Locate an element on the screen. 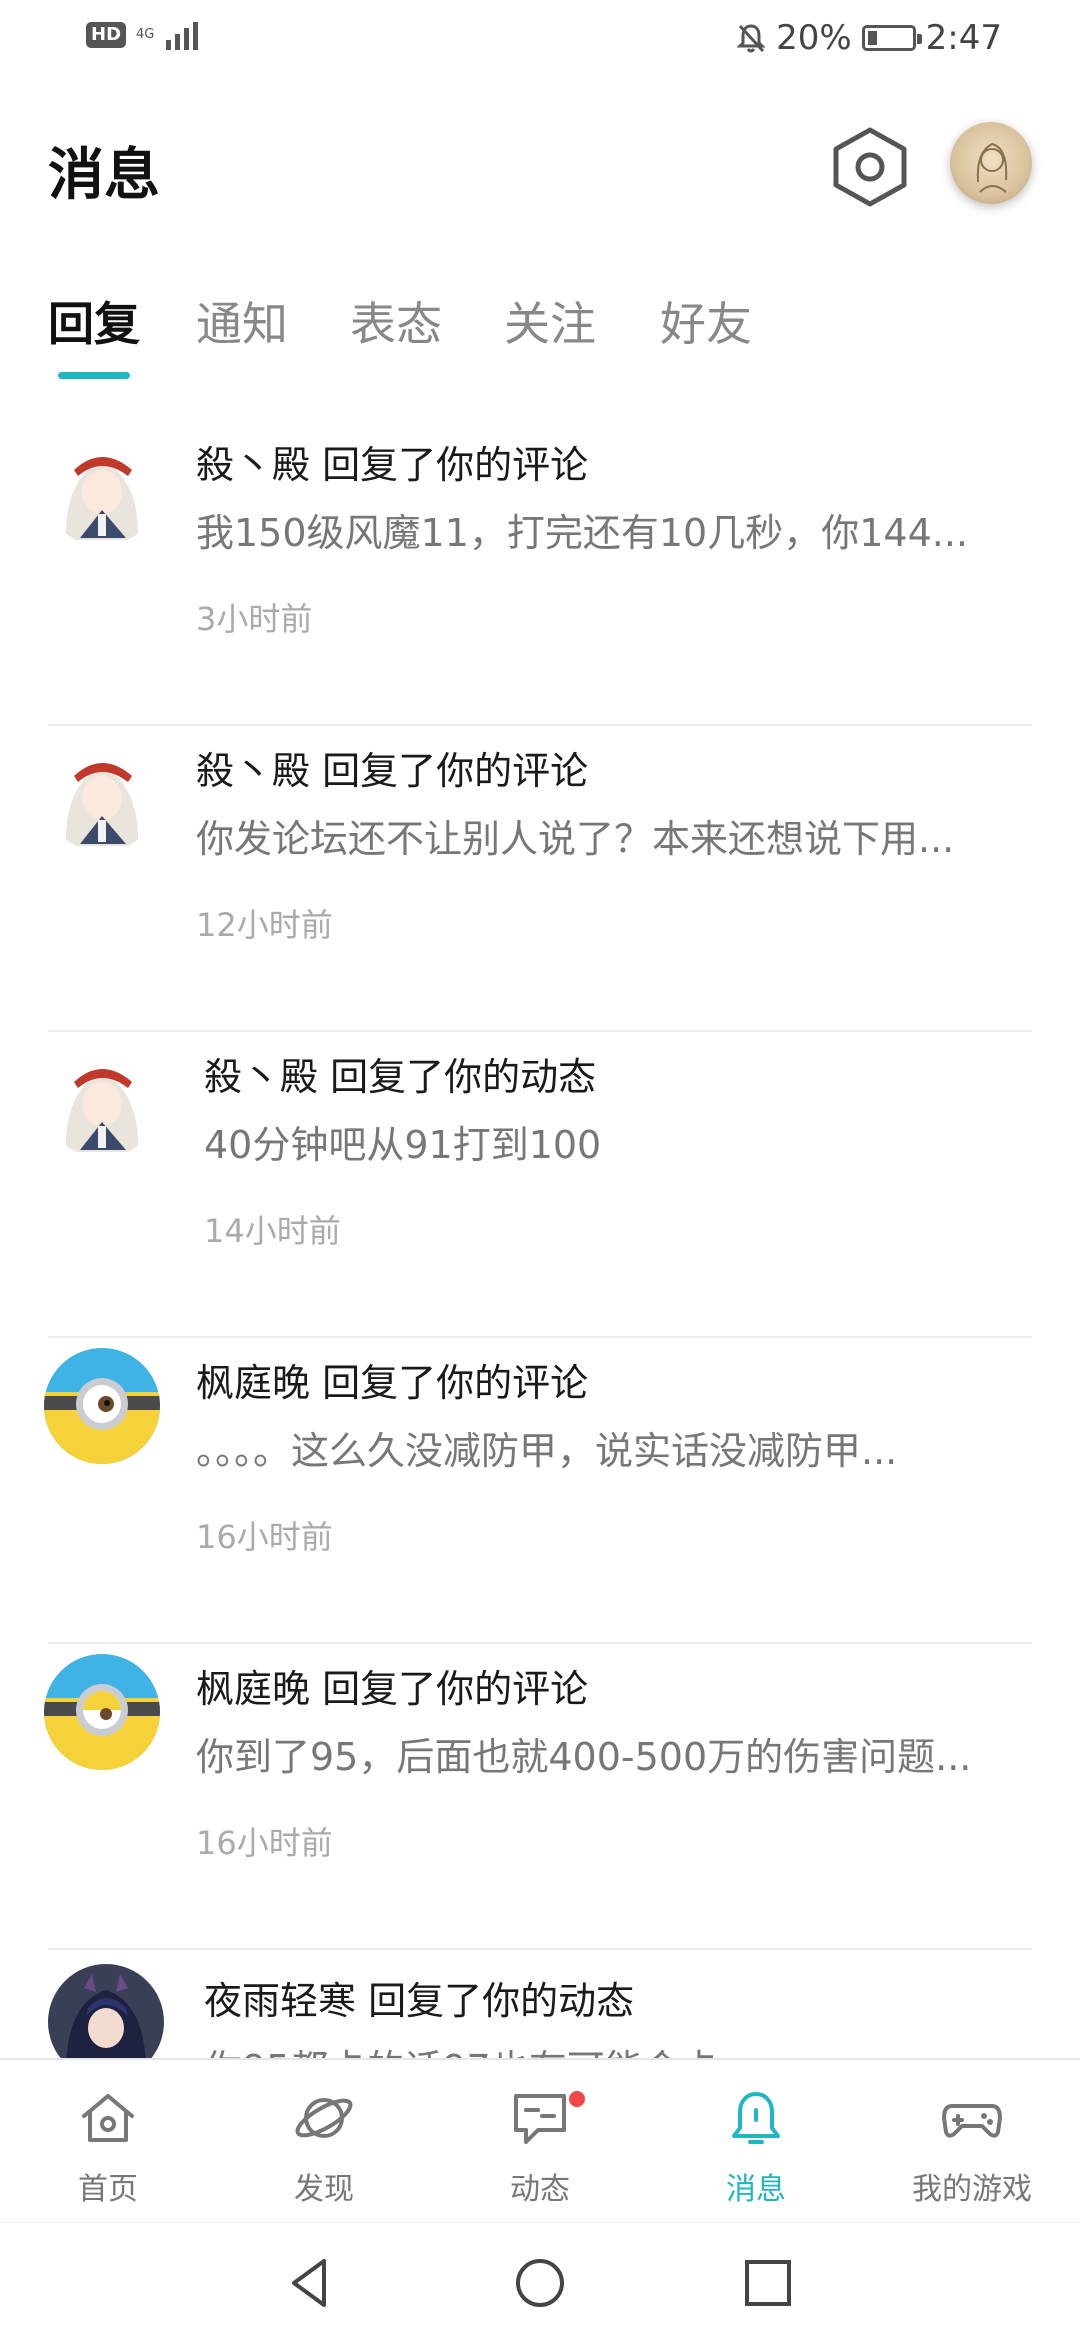 This screenshot has height=2340, width=1080. mute-bell-icon is located at coordinates (751, 38).